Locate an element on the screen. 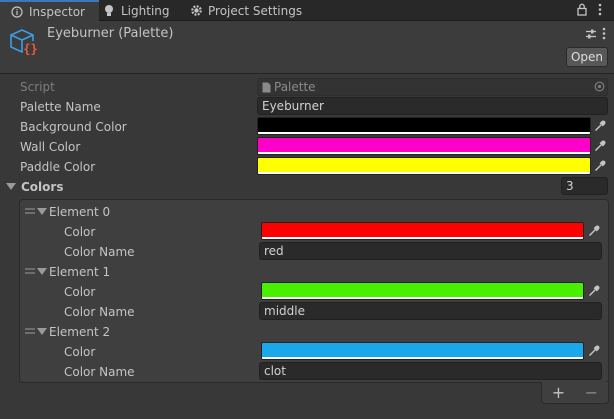 Image resolution: width=614 pixels, height=419 pixels. tab-menu-icon is located at coordinates (600, 11).